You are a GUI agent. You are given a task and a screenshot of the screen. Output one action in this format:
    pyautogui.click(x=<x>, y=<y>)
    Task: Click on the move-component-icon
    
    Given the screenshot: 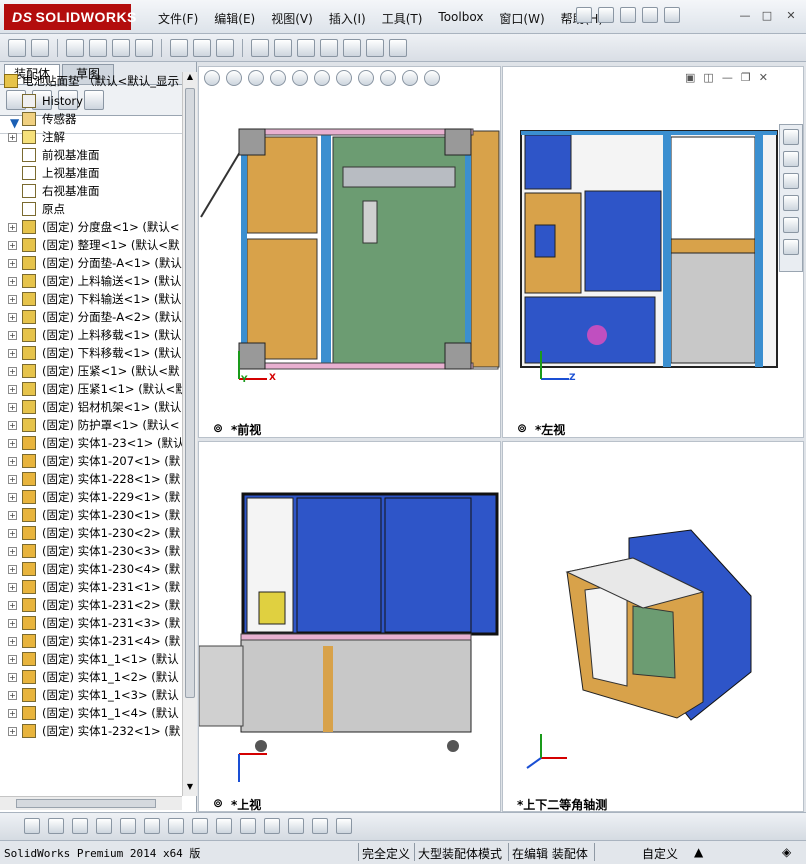 What is the action you would take?
    pyautogui.click(x=144, y=47)
    